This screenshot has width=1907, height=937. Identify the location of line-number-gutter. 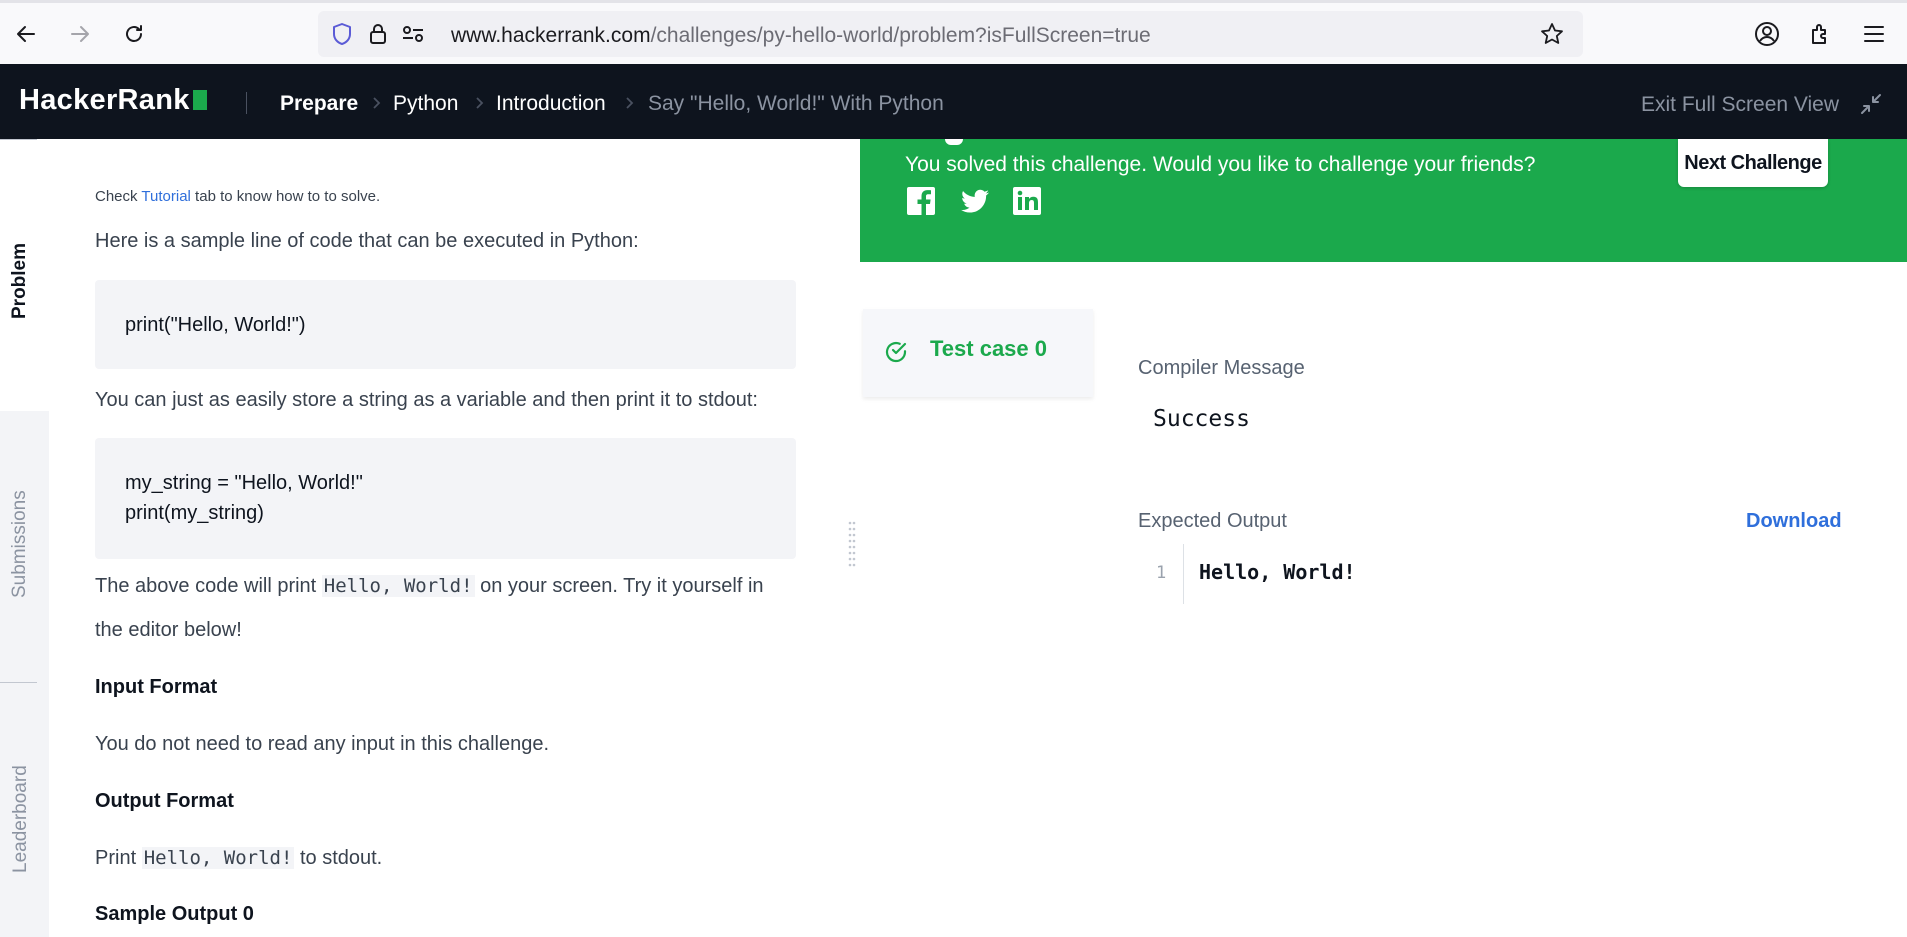
(1183, 574).